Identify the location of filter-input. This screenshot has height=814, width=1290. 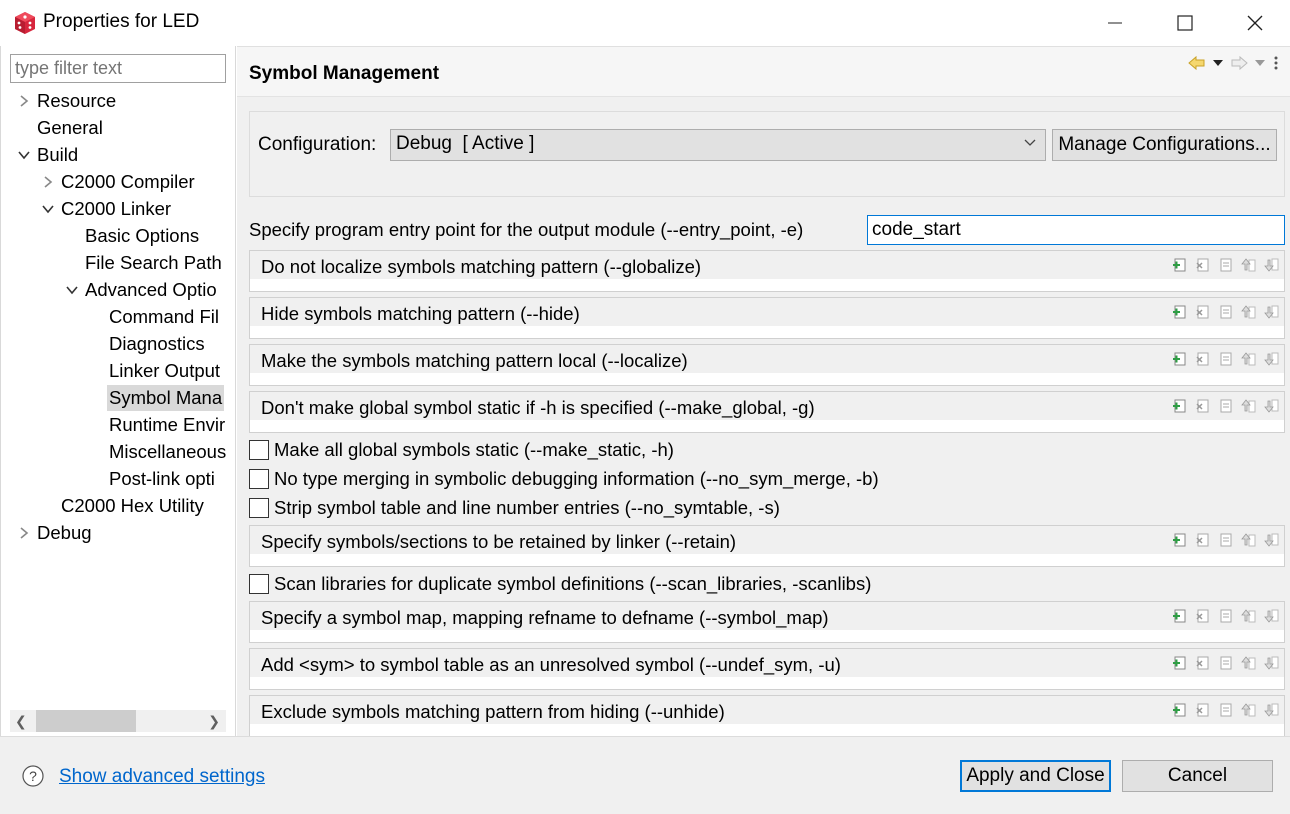
(118, 68).